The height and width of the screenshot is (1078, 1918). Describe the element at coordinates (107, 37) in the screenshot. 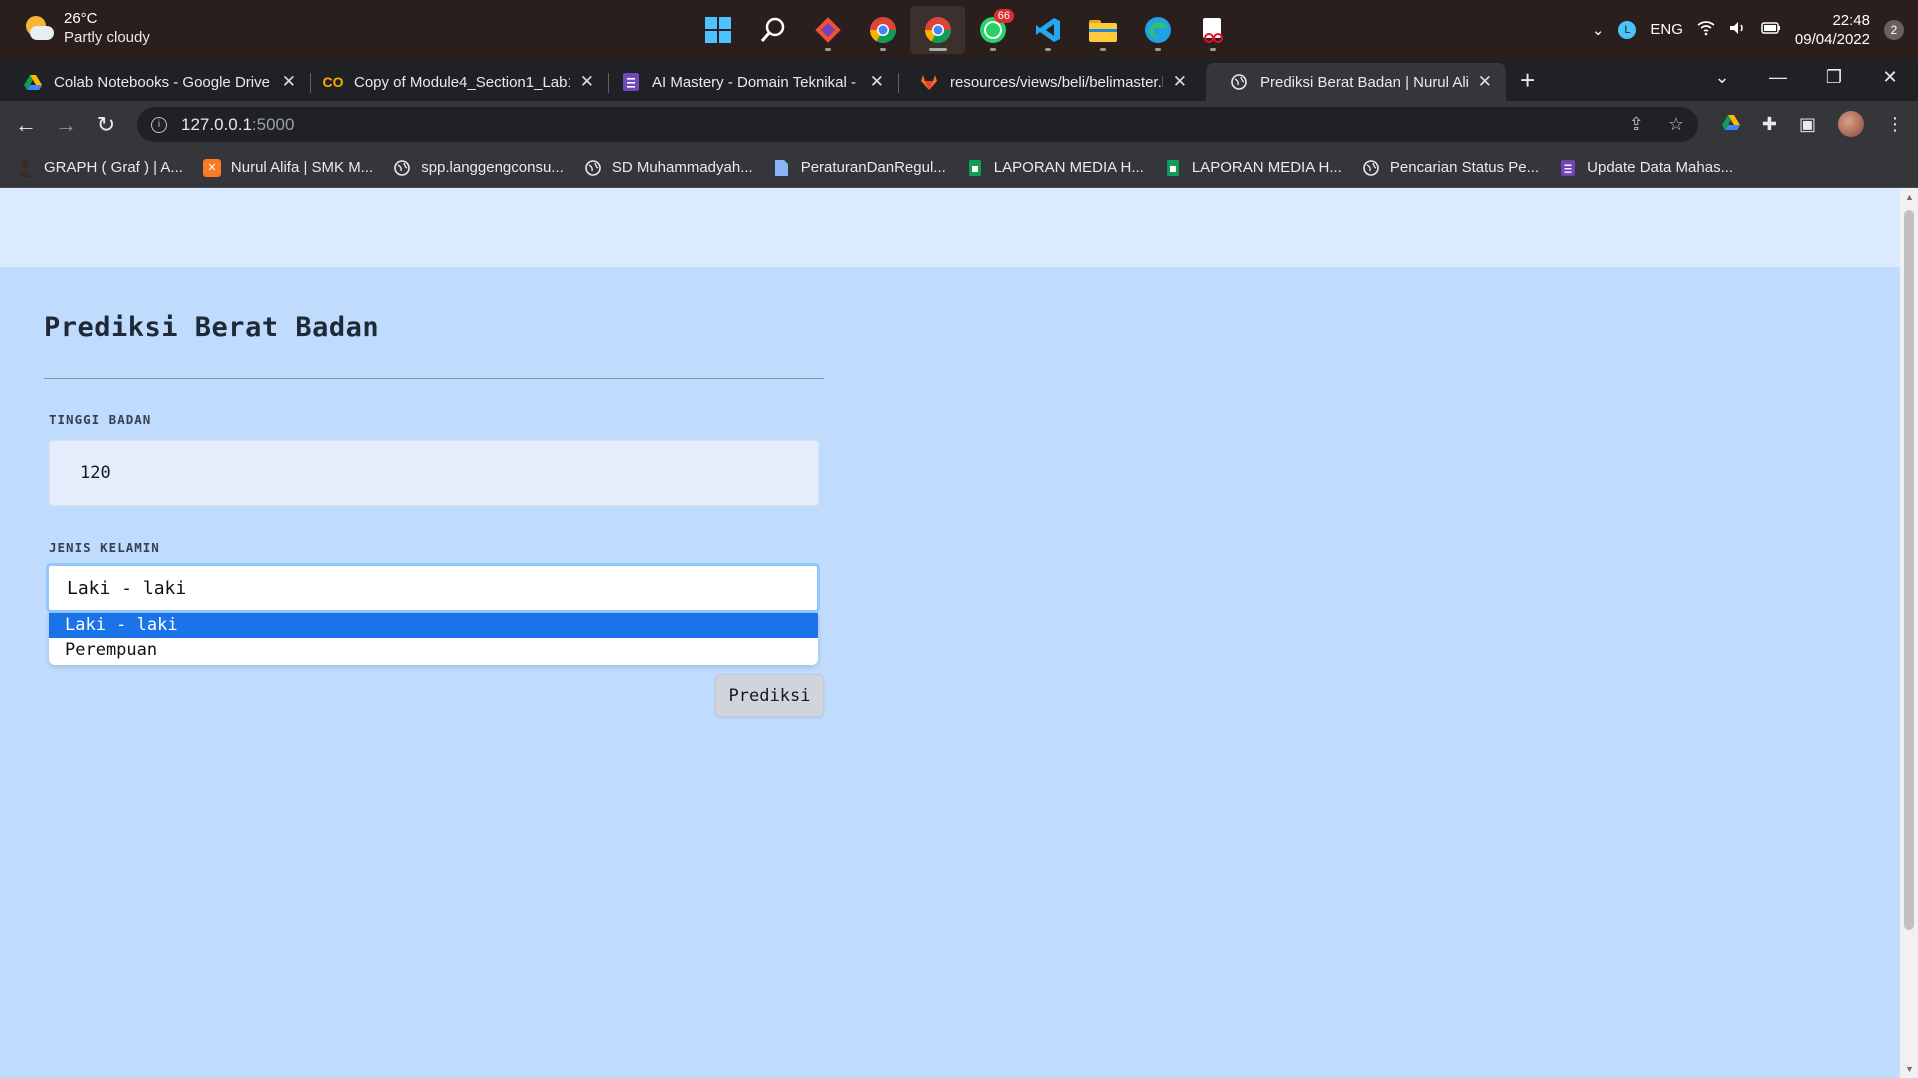

I see `weather-condition: Partly cloudy` at that location.